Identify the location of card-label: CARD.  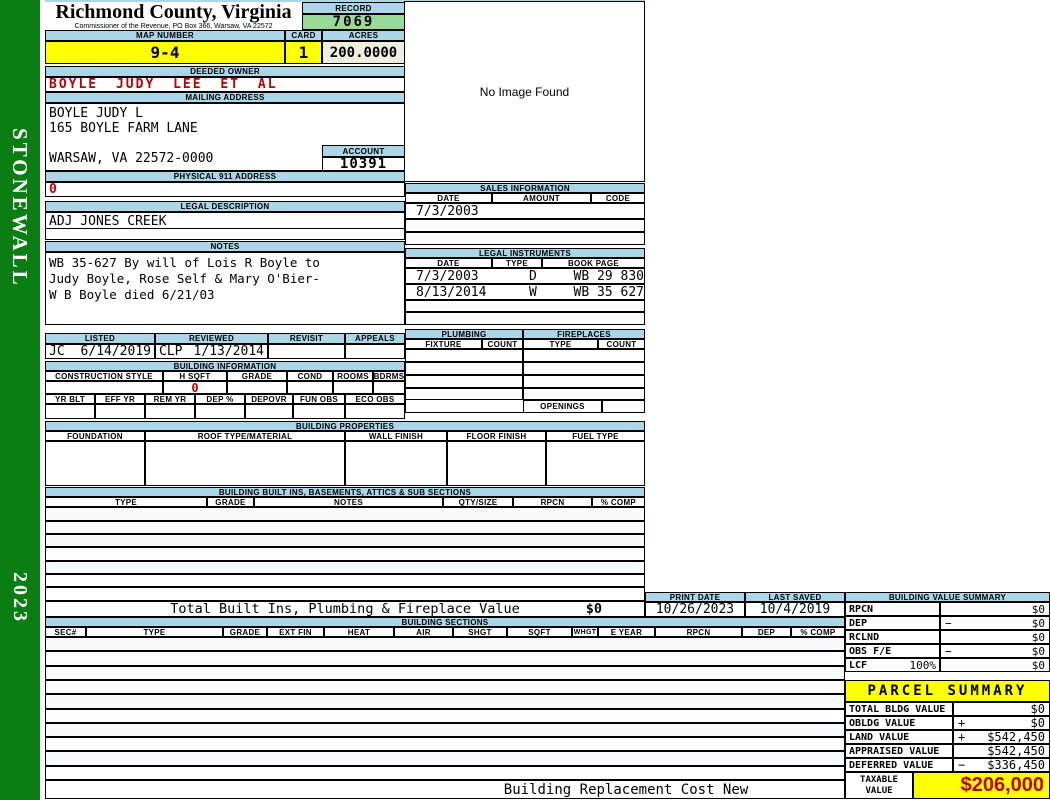
(303, 35).